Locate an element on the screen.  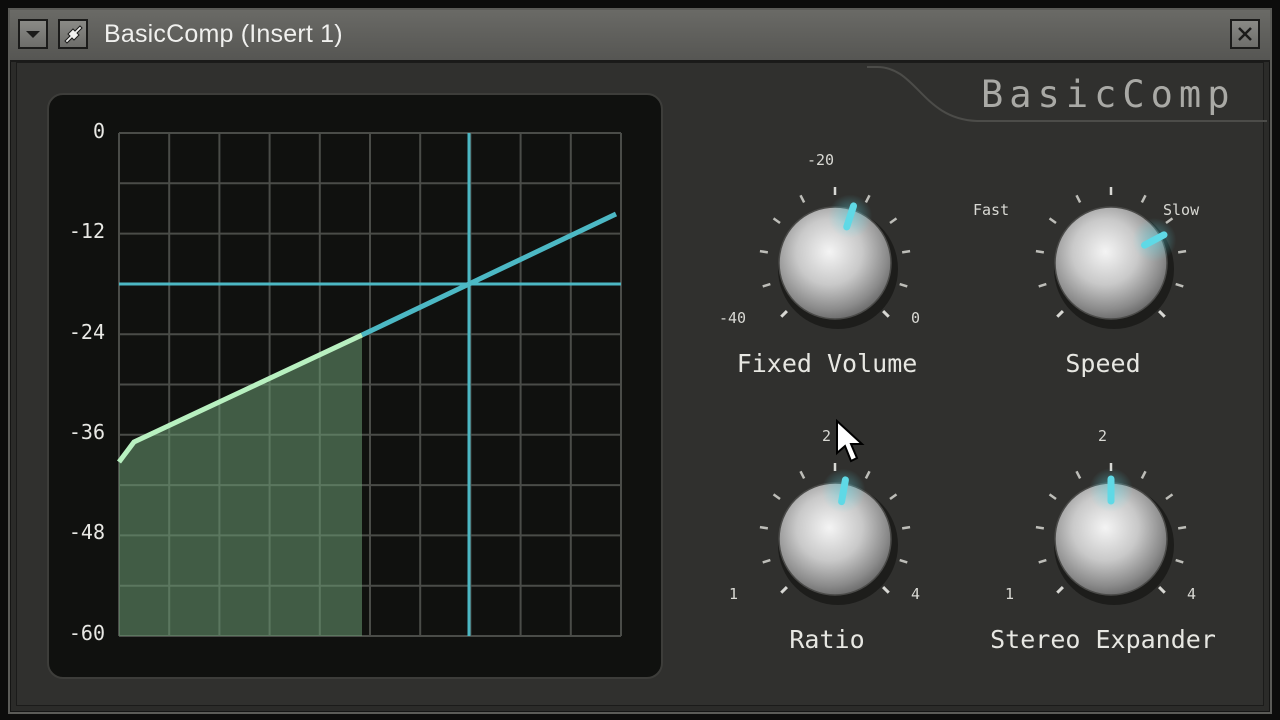
plugin-icon is located at coordinates (73, 34).